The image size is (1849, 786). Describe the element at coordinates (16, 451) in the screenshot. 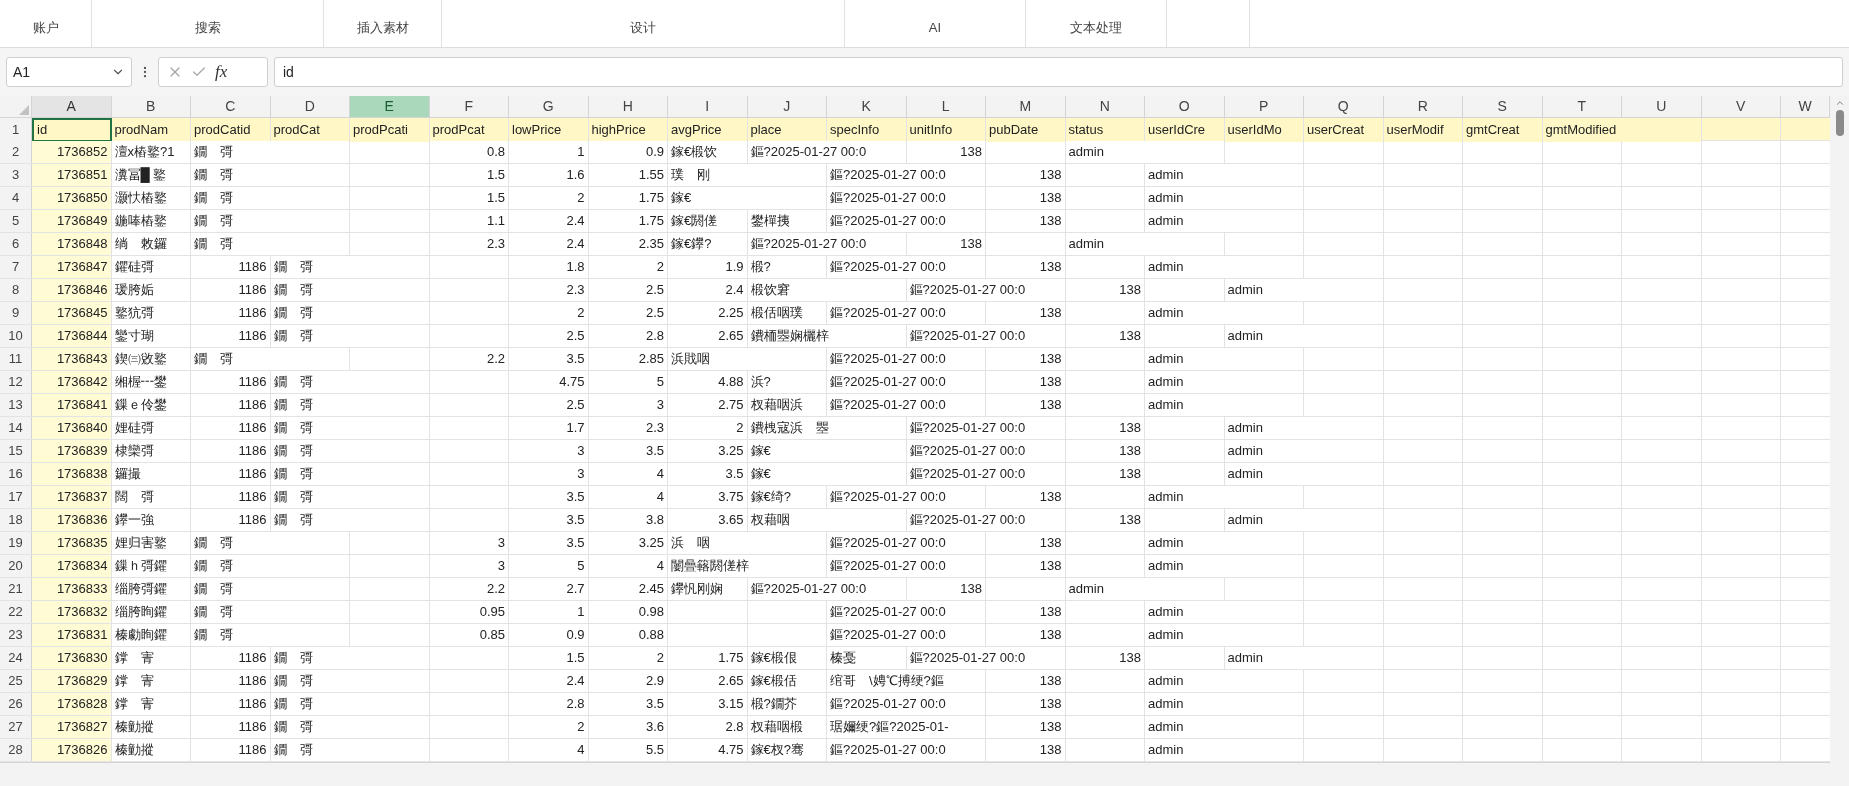

I see `row-number: 15` at that location.